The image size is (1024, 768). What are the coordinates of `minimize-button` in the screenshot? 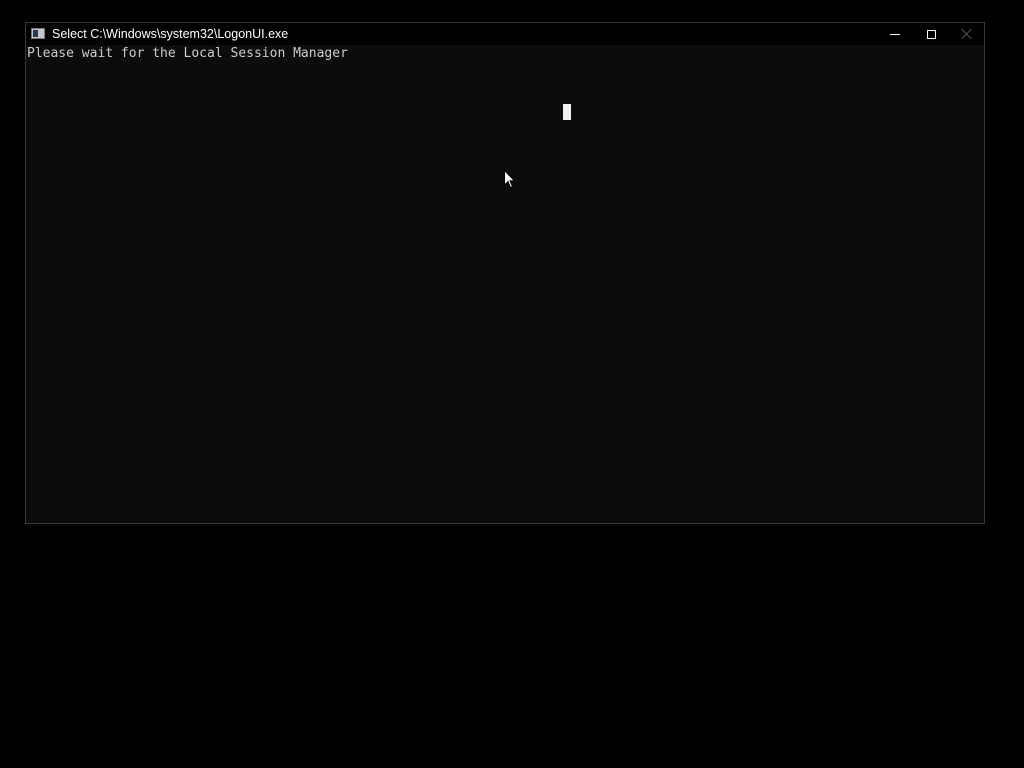 It's located at (895, 34).